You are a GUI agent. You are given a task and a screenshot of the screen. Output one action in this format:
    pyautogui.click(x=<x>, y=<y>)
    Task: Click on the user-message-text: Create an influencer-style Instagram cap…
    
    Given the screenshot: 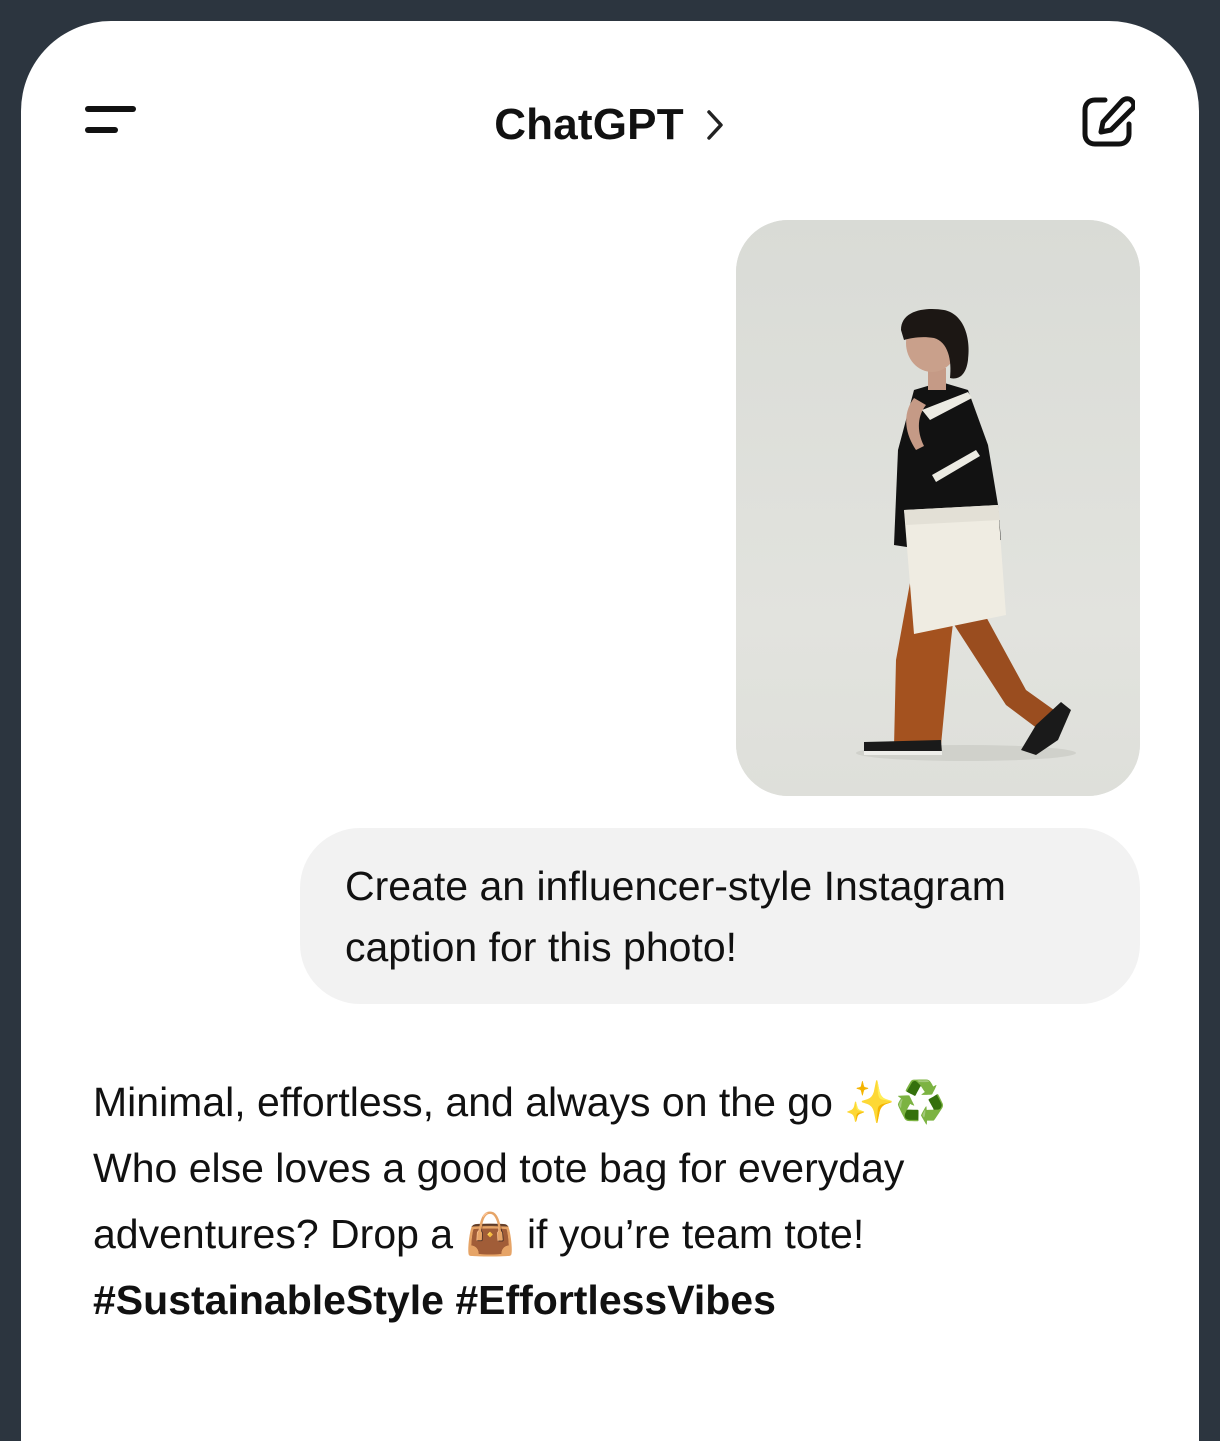 What is the action you would take?
    pyautogui.click(x=675, y=916)
    